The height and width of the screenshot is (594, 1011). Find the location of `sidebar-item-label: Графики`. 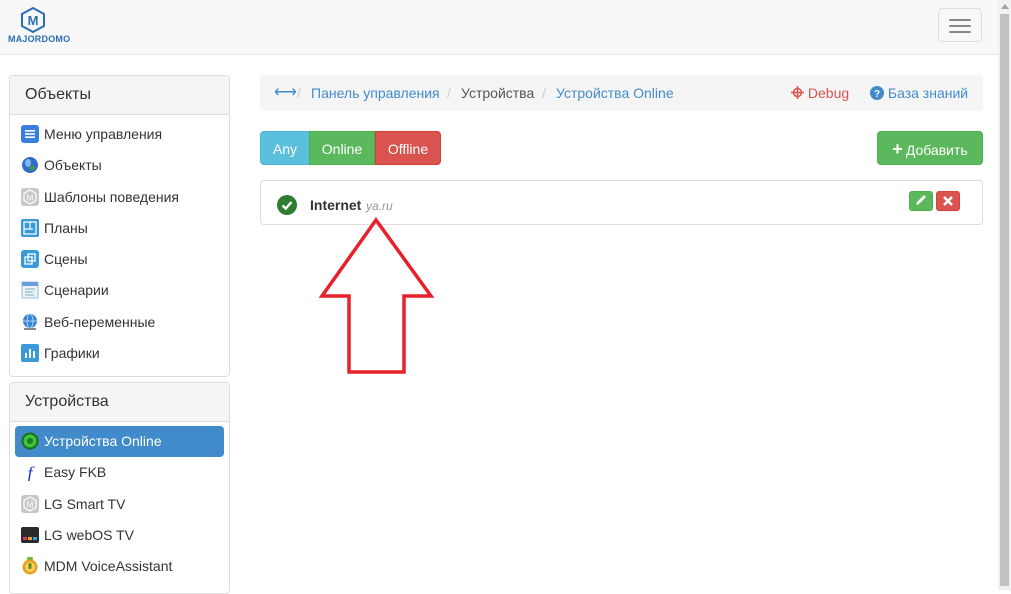

sidebar-item-label: Графики is located at coordinates (72, 353).